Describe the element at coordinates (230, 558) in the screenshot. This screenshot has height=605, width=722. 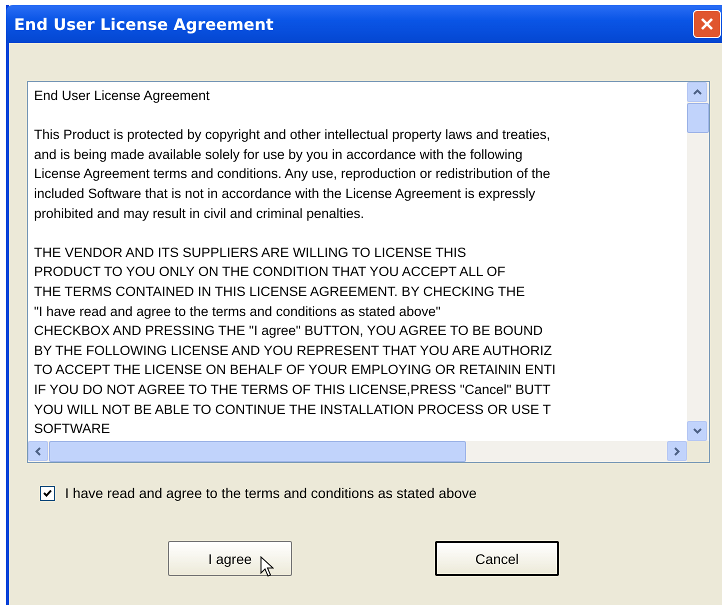
I see `agree-button: I agree` at that location.